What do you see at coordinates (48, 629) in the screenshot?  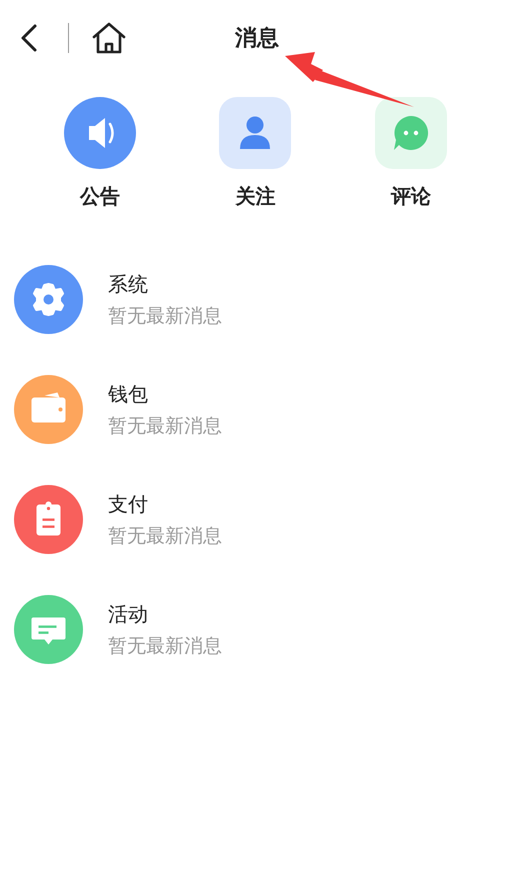 I see `message-icon` at bounding box center [48, 629].